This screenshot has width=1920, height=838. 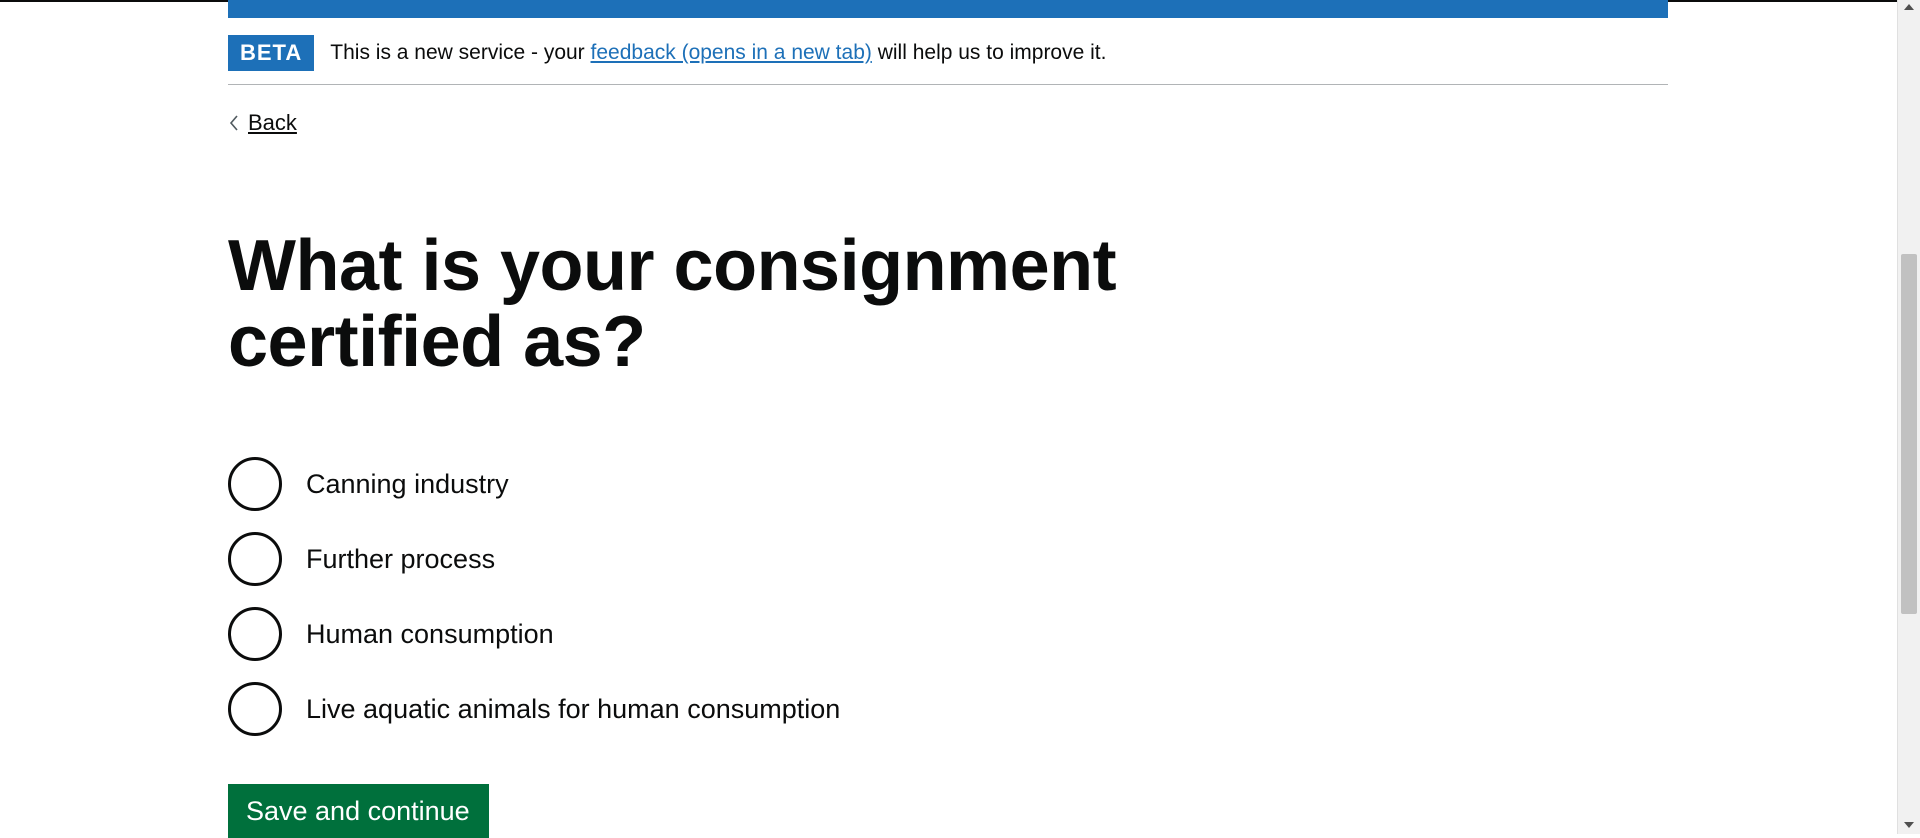 I want to click on phase-text-before: This is a new service - your, so click(x=460, y=52).